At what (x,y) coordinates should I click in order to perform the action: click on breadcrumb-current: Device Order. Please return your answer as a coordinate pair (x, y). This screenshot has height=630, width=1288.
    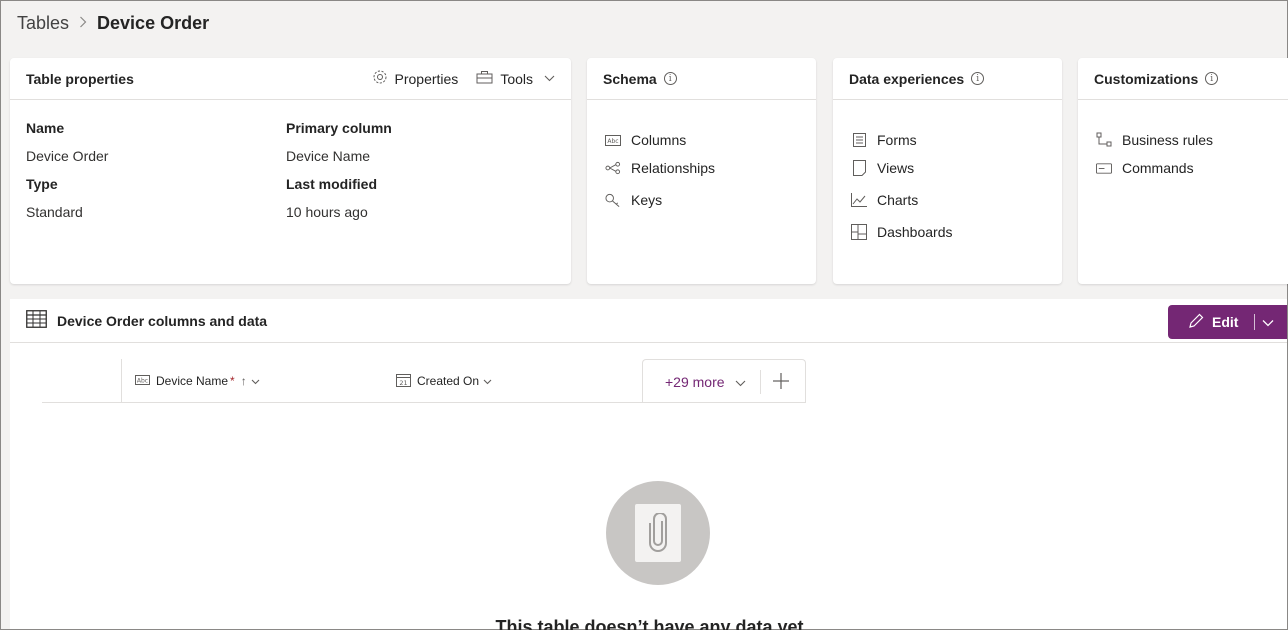
    Looking at the image, I should click on (153, 22).